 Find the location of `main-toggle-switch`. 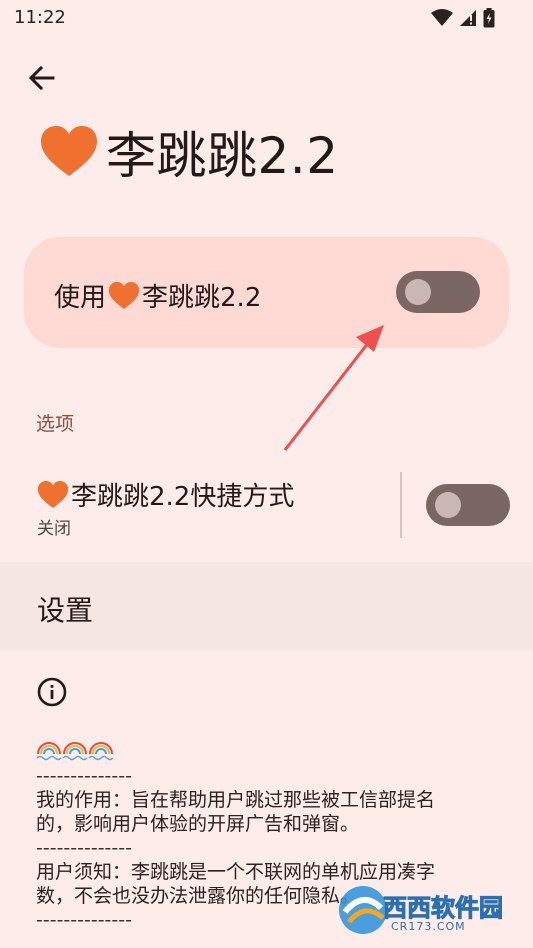

main-toggle-switch is located at coordinates (438, 292).